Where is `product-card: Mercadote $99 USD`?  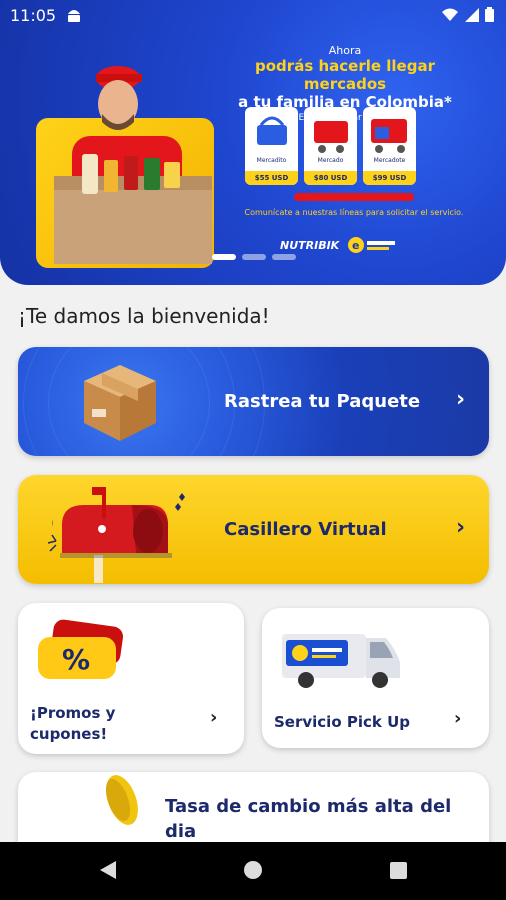
product-card: Mercadote $99 USD is located at coordinates (389, 146).